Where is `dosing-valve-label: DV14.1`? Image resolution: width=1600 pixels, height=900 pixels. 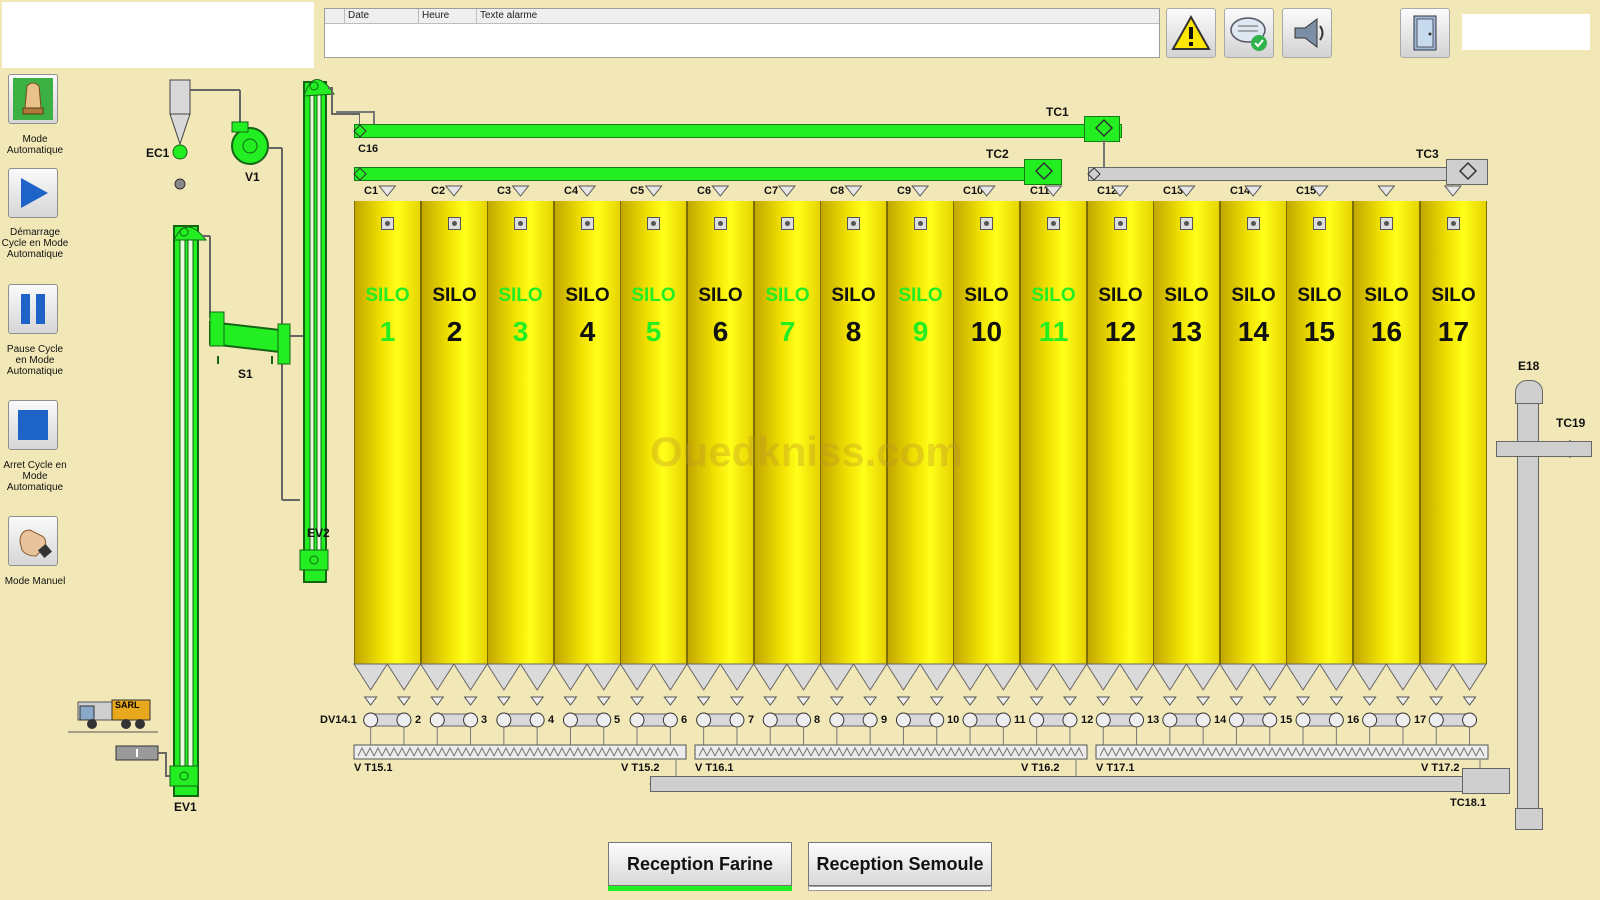
dosing-valve-label: DV14.1 is located at coordinates (338, 720).